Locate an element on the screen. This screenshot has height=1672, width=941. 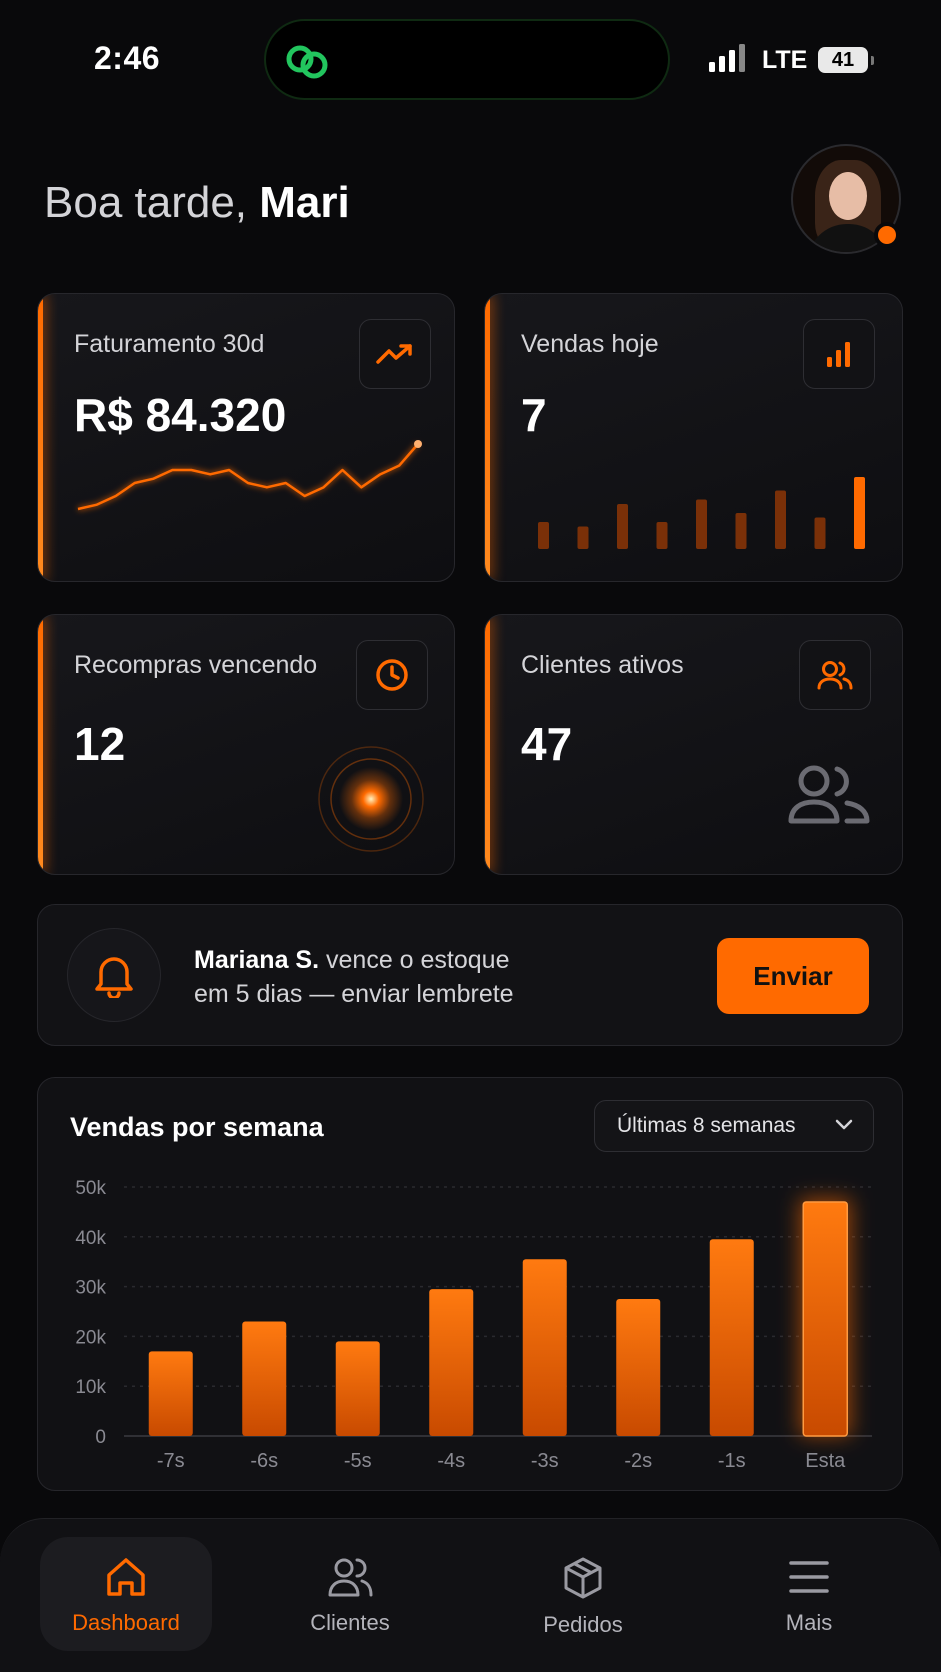
range-select-value: Últimas 8 semanas is located at coordinates (706, 1125).